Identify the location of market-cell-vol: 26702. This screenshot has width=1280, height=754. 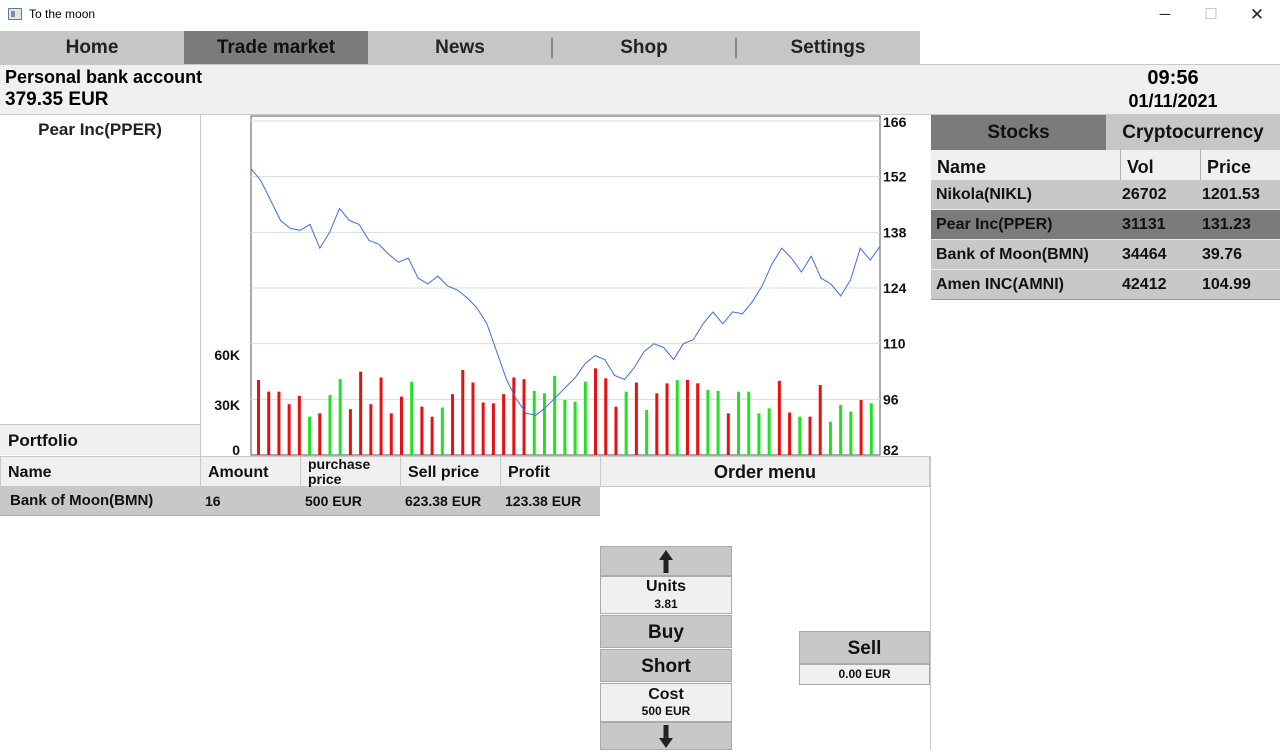
(1144, 194).